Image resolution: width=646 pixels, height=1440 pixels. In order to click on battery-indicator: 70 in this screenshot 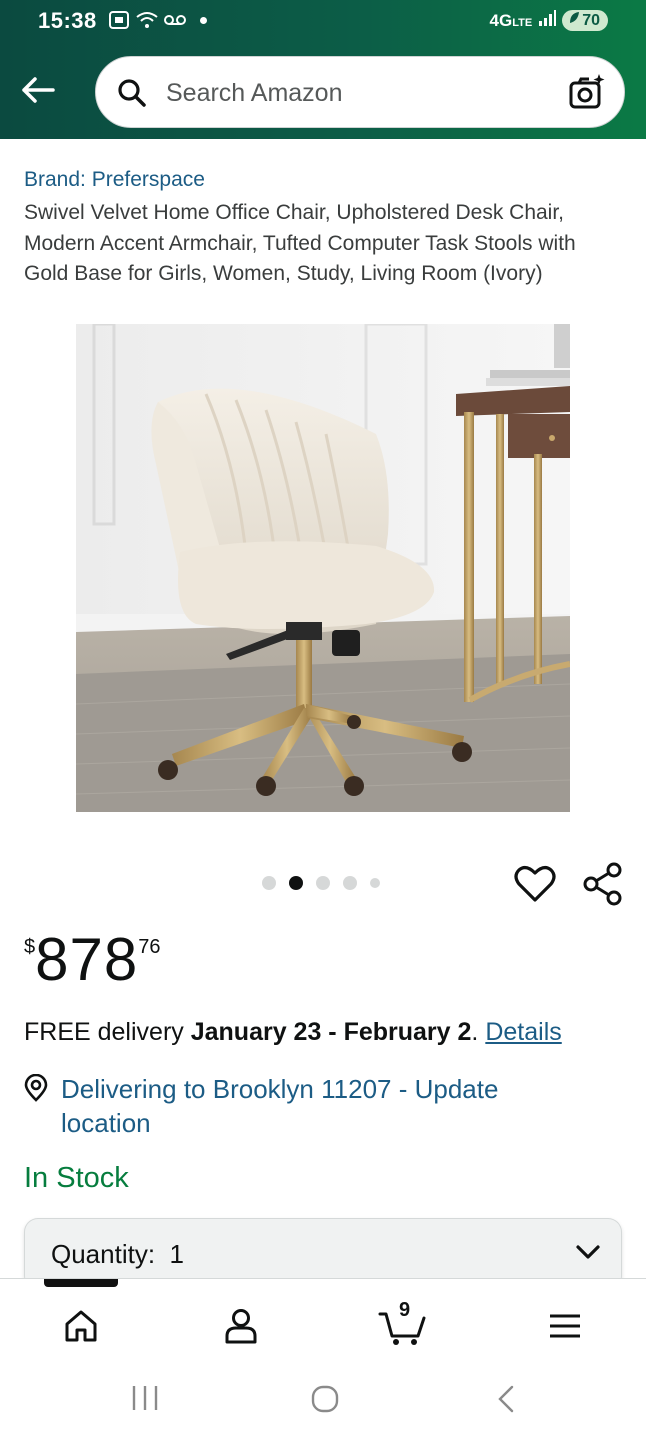, I will do `click(585, 20)`.